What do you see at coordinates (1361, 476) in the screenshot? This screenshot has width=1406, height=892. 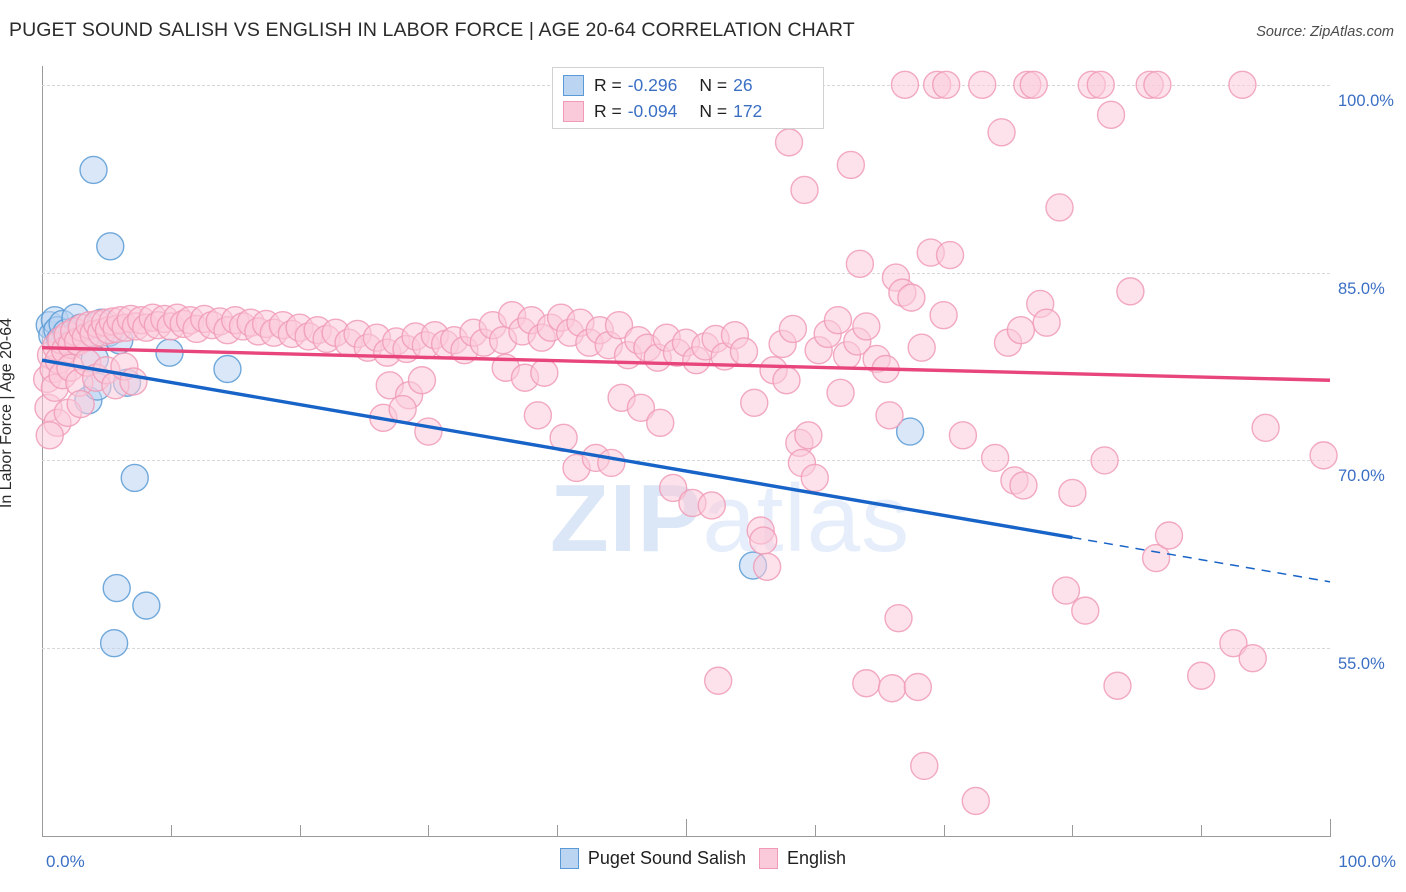 I see `y-axis-tick-label: 70.0%` at bounding box center [1361, 476].